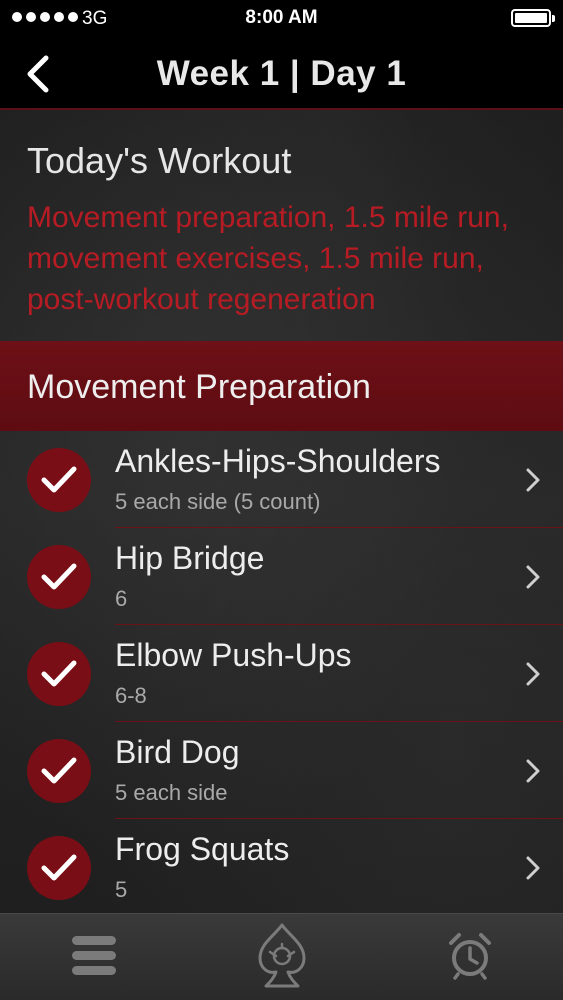 Image resolution: width=563 pixels, height=1000 pixels. I want to click on list-item: Frog Squats 5, so click(281, 867).